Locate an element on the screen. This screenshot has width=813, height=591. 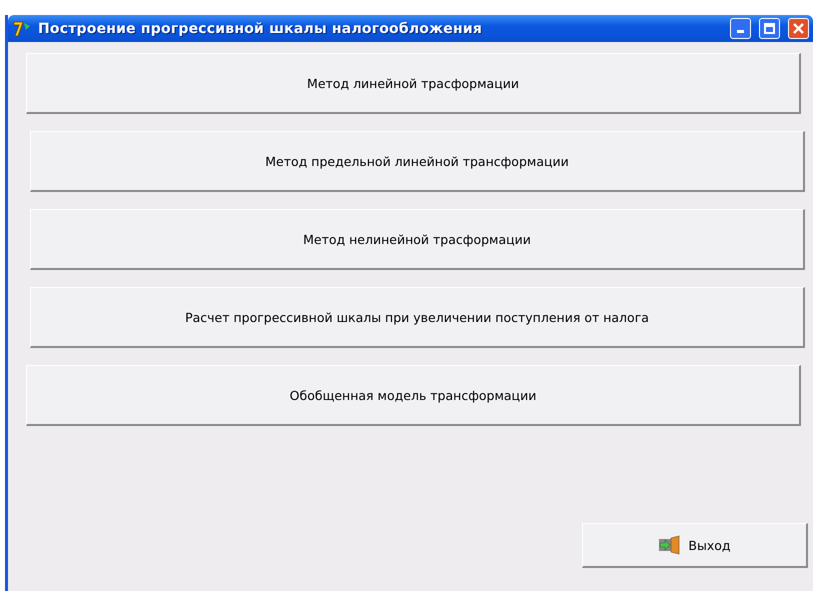
minimize-button is located at coordinates (740, 28).